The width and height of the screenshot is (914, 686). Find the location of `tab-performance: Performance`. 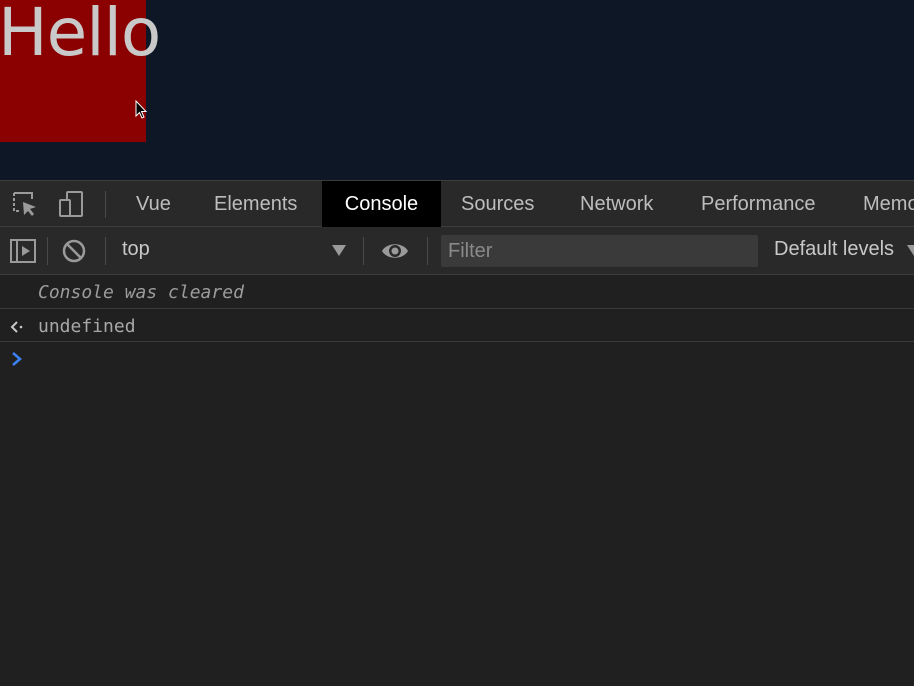

tab-performance: Performance is located at coordinates (758, 204).